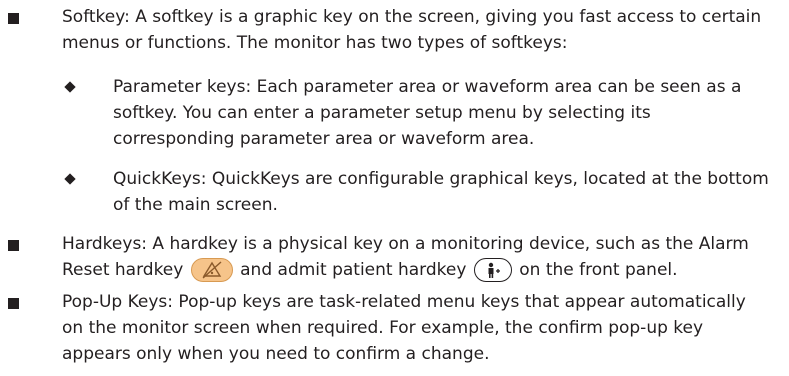 The image size is (789, 376). What do you see at coordinates (598, 270) in the screenshot?
I see `hardkeys-line-2-part-c: on the front panel.` at bounding box center [598, 270].